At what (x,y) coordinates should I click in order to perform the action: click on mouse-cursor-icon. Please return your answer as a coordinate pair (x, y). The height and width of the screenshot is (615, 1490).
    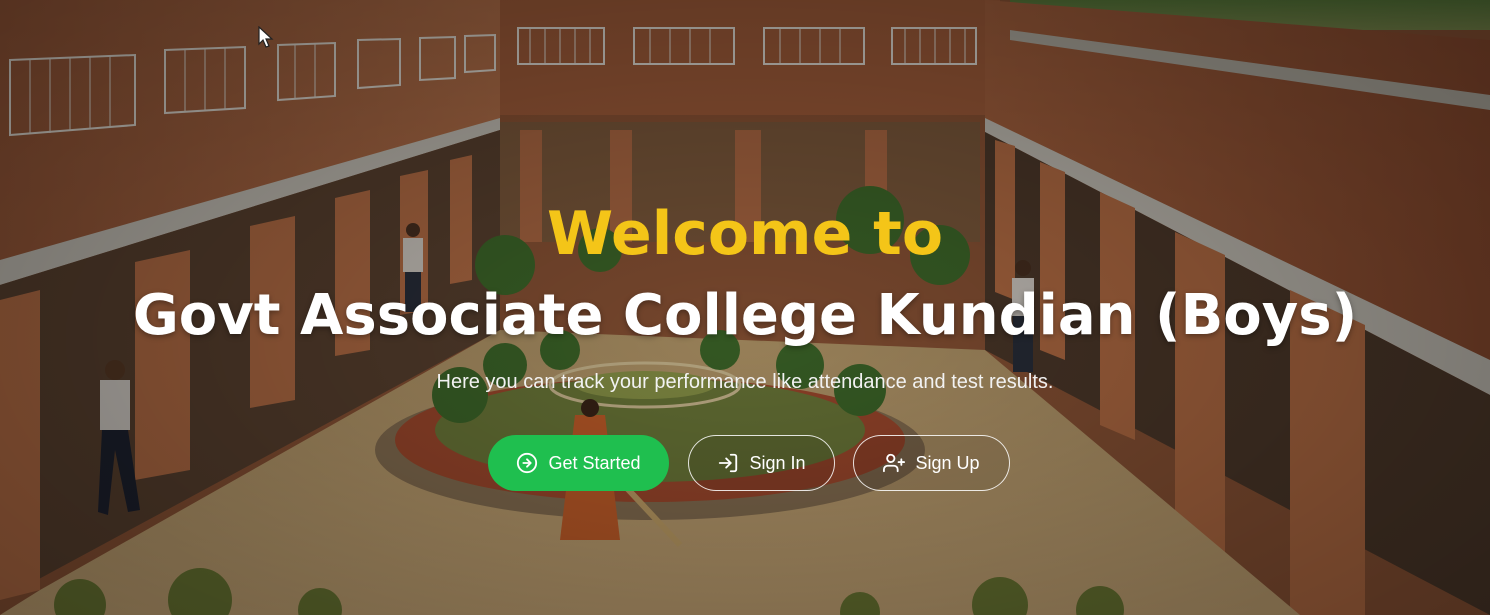
    Looking at the image, I should click on (266, 37).